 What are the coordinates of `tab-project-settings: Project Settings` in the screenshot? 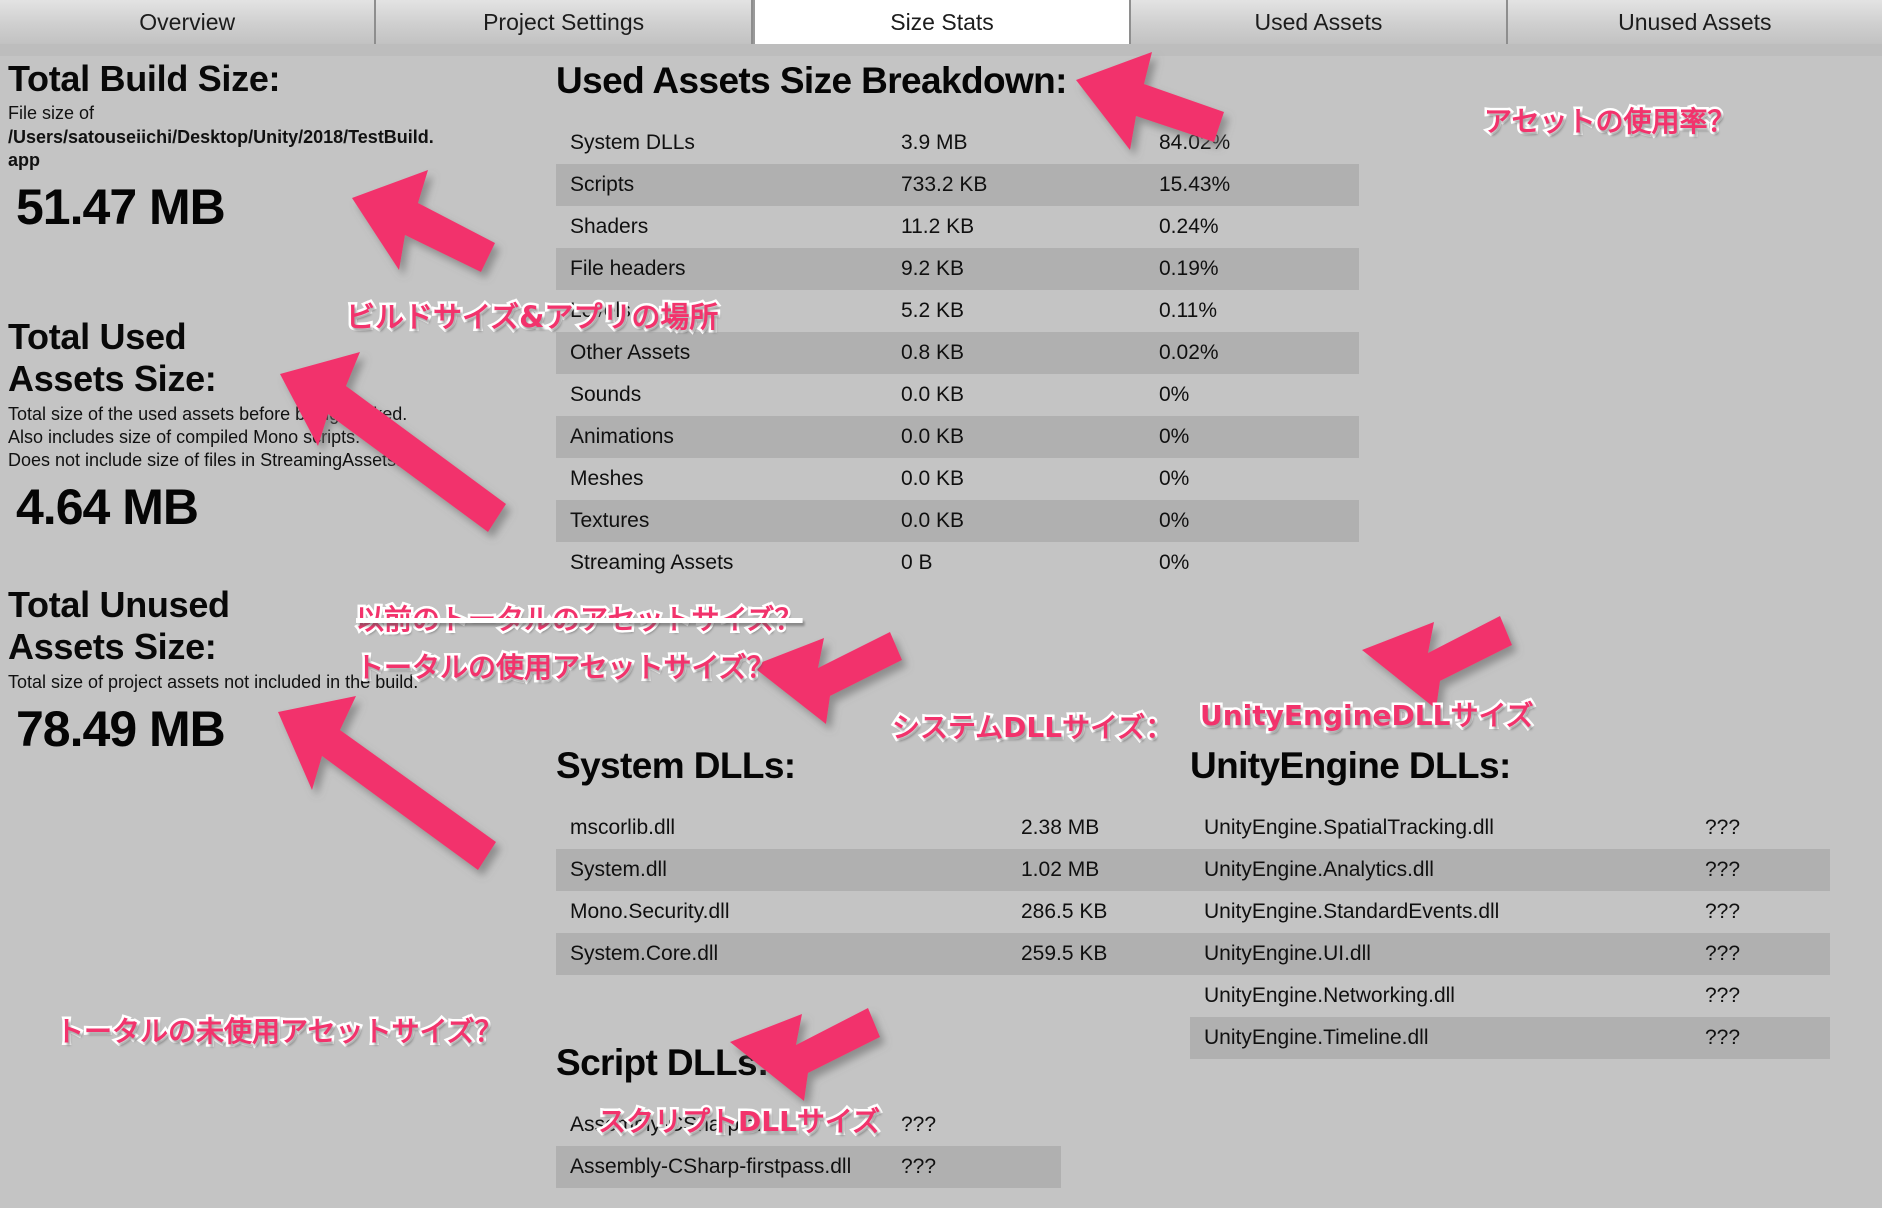 It's located at (564, 23).